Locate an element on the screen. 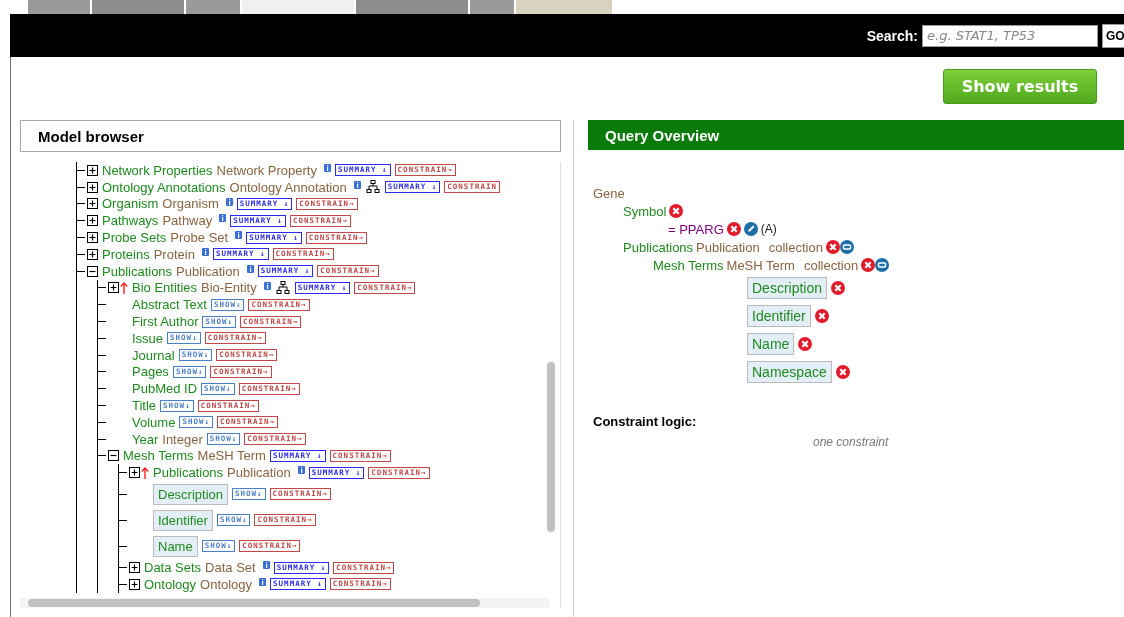 The image size is (1124, 617). field-type: Ontology is located at coordinates (226, 584).